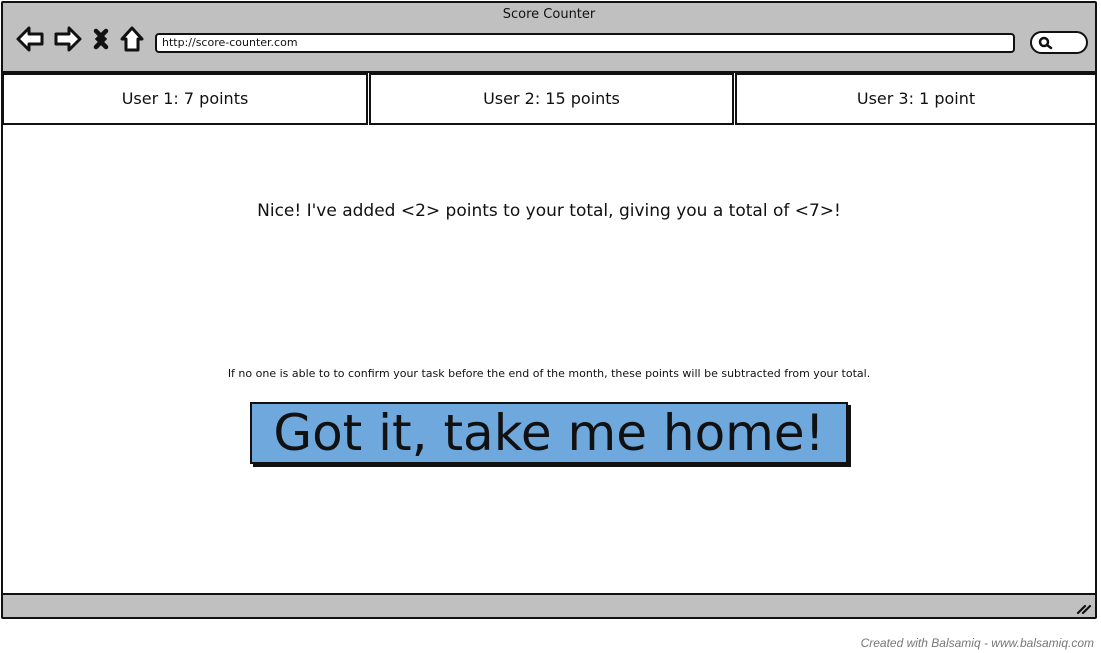 The width and height of the screenshot is (1101, 653). I want to click on tab-user-1: User 1: 7 points, so click(185, 99).